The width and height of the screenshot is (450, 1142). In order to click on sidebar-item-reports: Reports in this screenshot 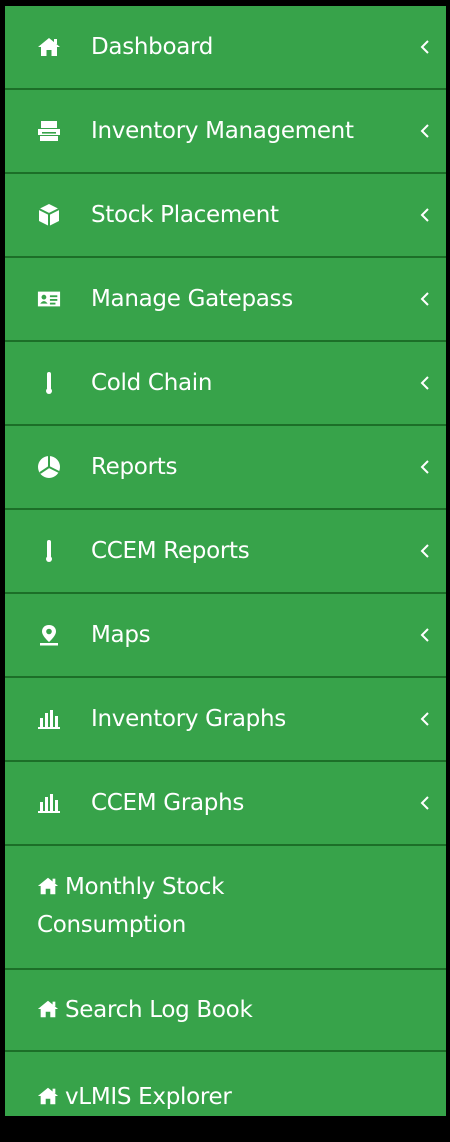, I will do `click(225, 468)`.